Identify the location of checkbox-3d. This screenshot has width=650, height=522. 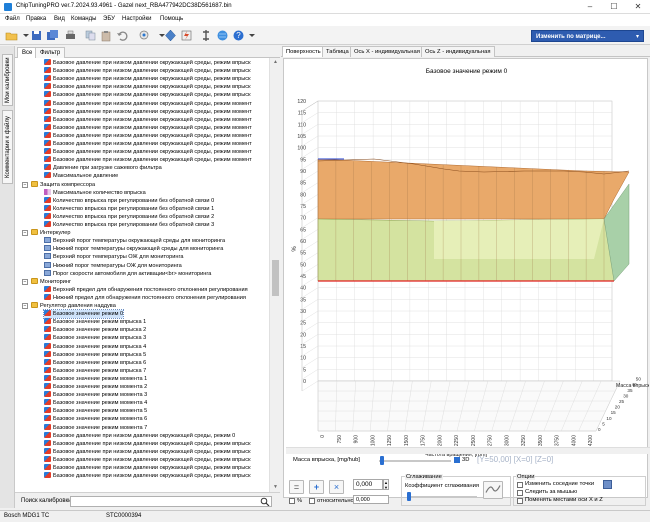
(457, 460).